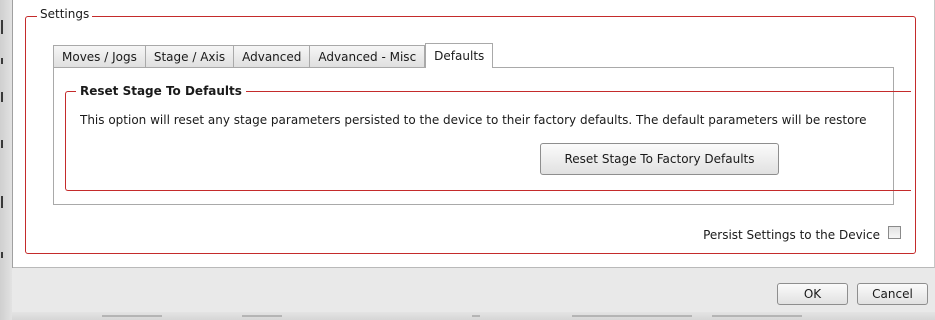 This screenshot has width=935, height=320. Describe the element at coordinates (473, 316) in the screenshot. I see `background-window-edge` at that location.